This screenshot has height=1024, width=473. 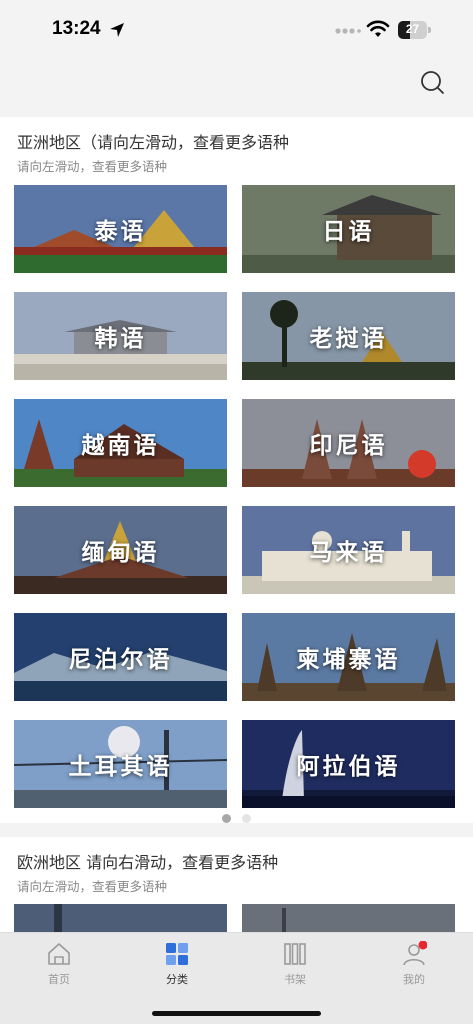 What do you see at coordinates (295, 954) in the screenshot?
I see `bookshelf-icon` at bounding box center [295, 954].